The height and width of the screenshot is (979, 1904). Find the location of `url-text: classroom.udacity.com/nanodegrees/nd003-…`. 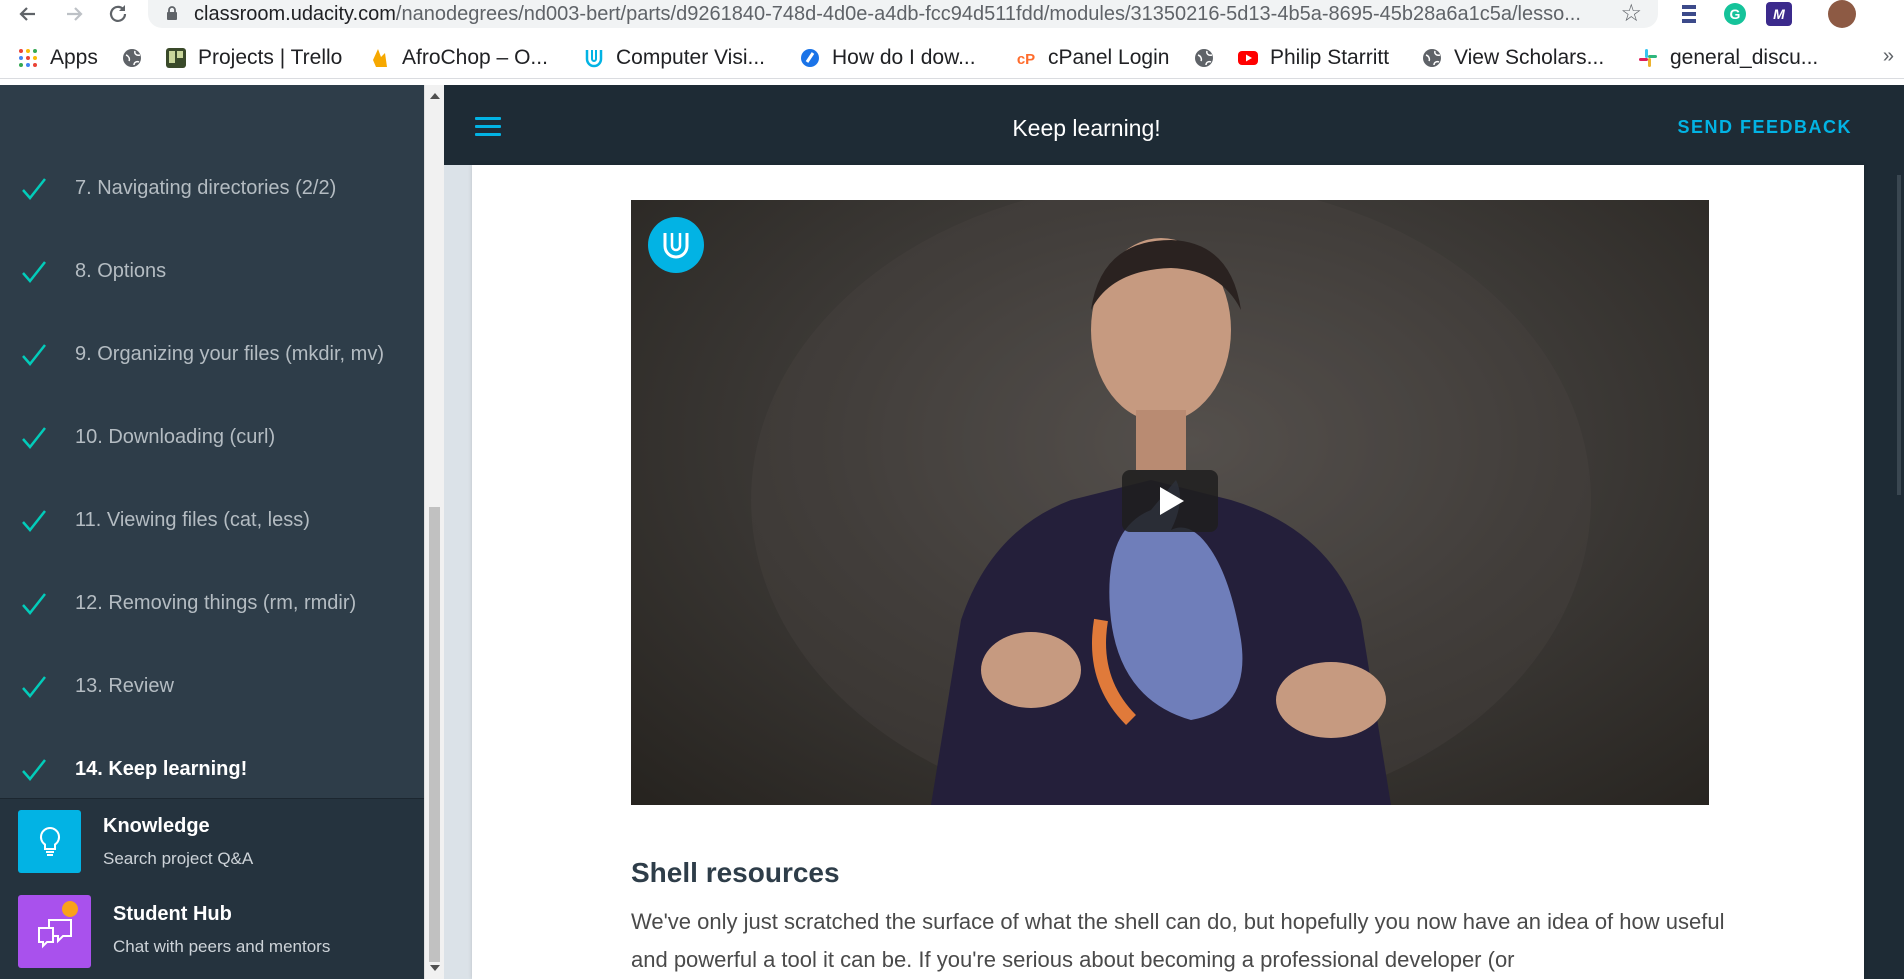

url-text: classroom.udacity.com/nanodegrees/nd003-… is located at coordinates (887, 14).